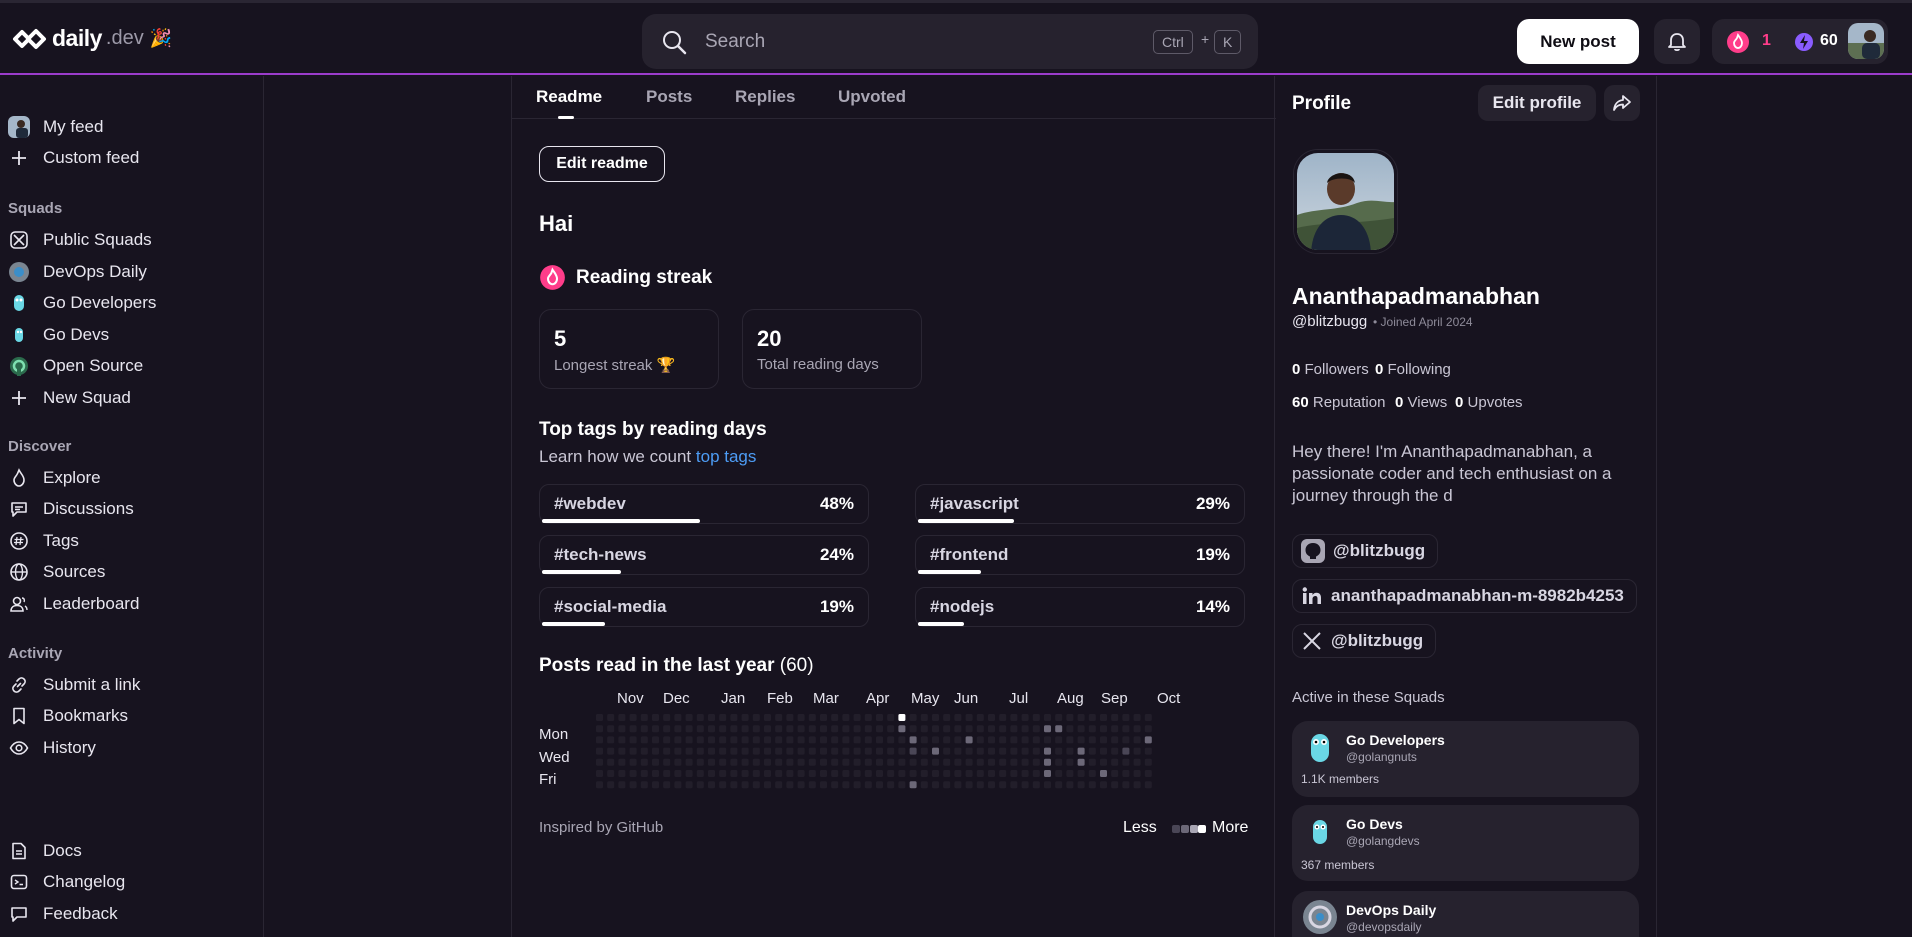 Image resolution: width=1912 pixels, height=937 pixels. What do you see at coordinates (80, 240) in the screenshot?
I see `sidebar-item-public-squads: Public Squads` at bounding box center [80, 240].